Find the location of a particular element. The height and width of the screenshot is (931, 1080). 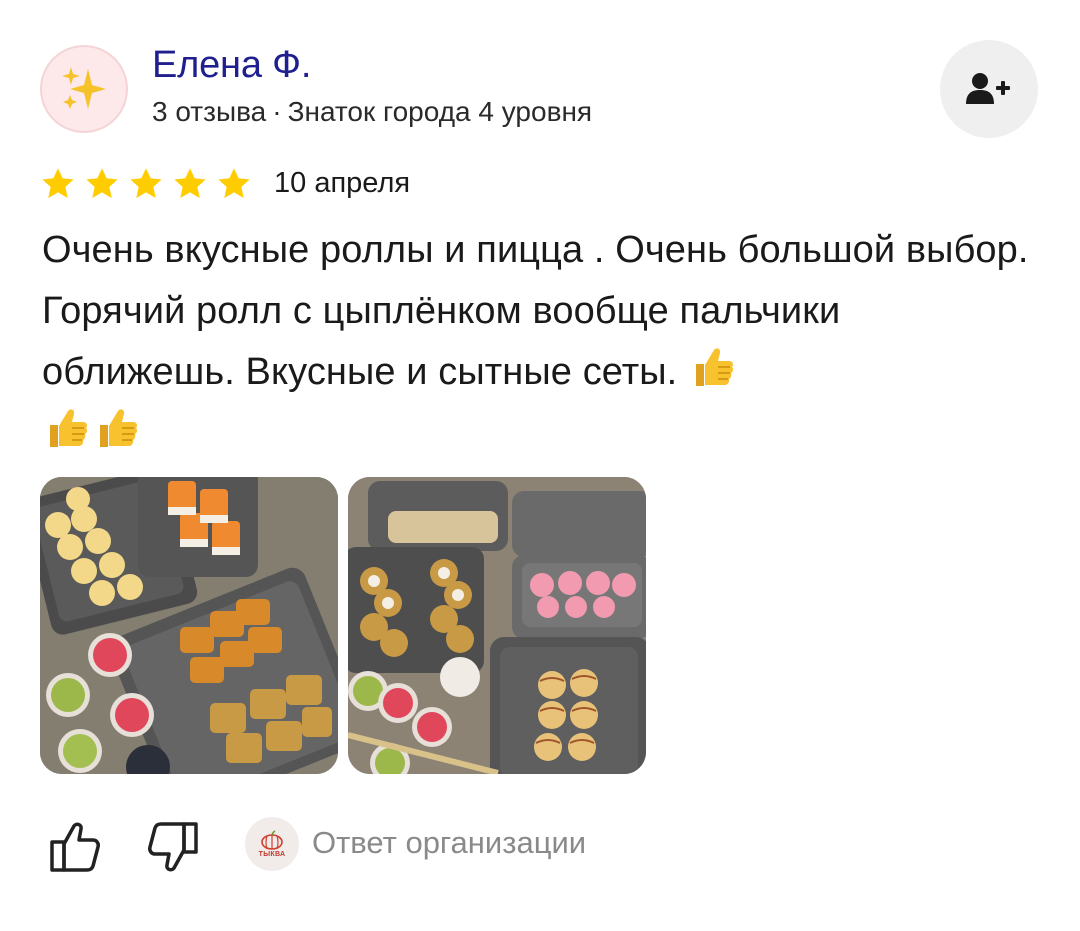

photo-2-image is located at coordinates (497, 625).